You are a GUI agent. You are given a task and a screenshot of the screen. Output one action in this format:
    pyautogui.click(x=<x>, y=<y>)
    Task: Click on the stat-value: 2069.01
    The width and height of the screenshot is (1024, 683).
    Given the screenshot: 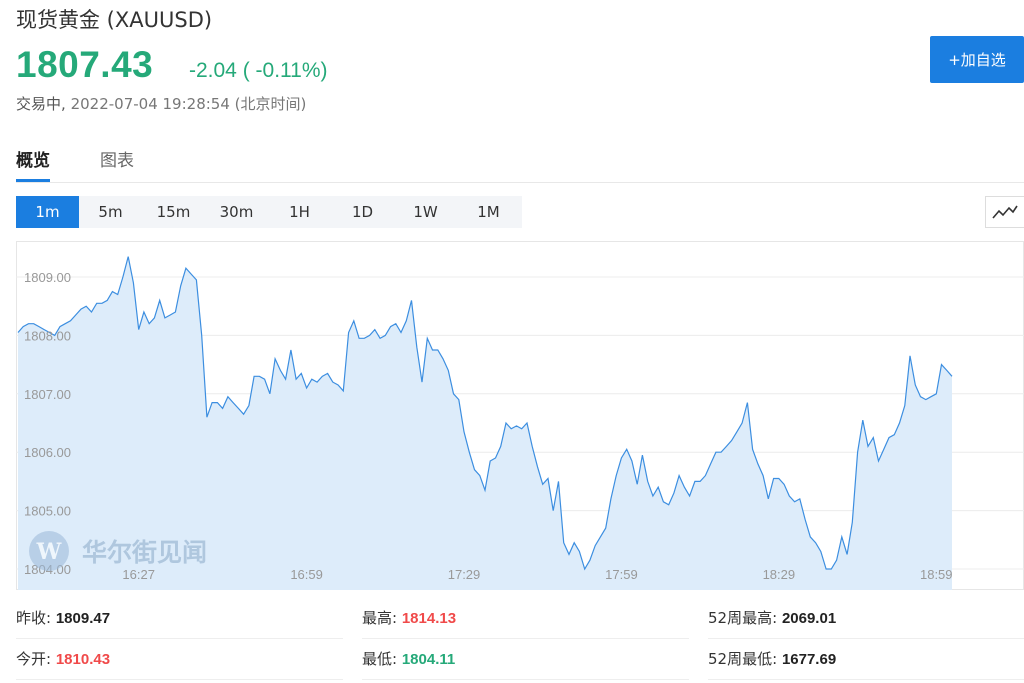 What is the action you would take?
    pyautogui.click(x=809, y=618)
    